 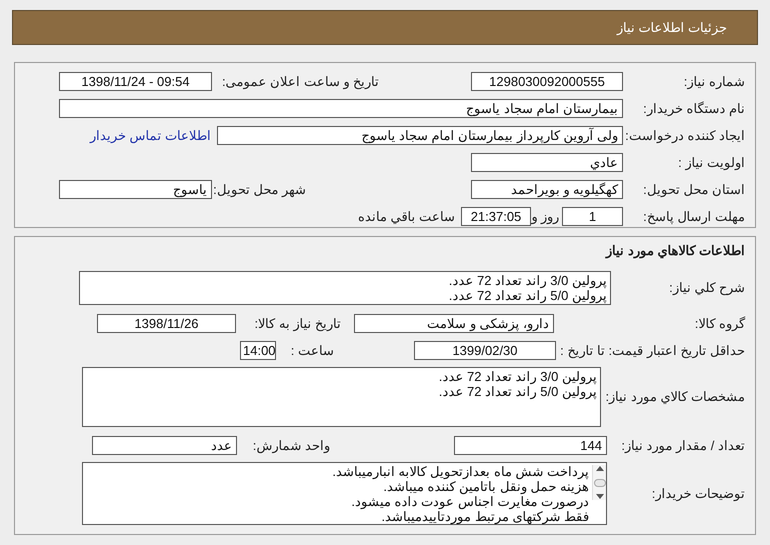 I want to click on text-field: کهگیلویه و بویراحمد, so click(x=547, y=189).